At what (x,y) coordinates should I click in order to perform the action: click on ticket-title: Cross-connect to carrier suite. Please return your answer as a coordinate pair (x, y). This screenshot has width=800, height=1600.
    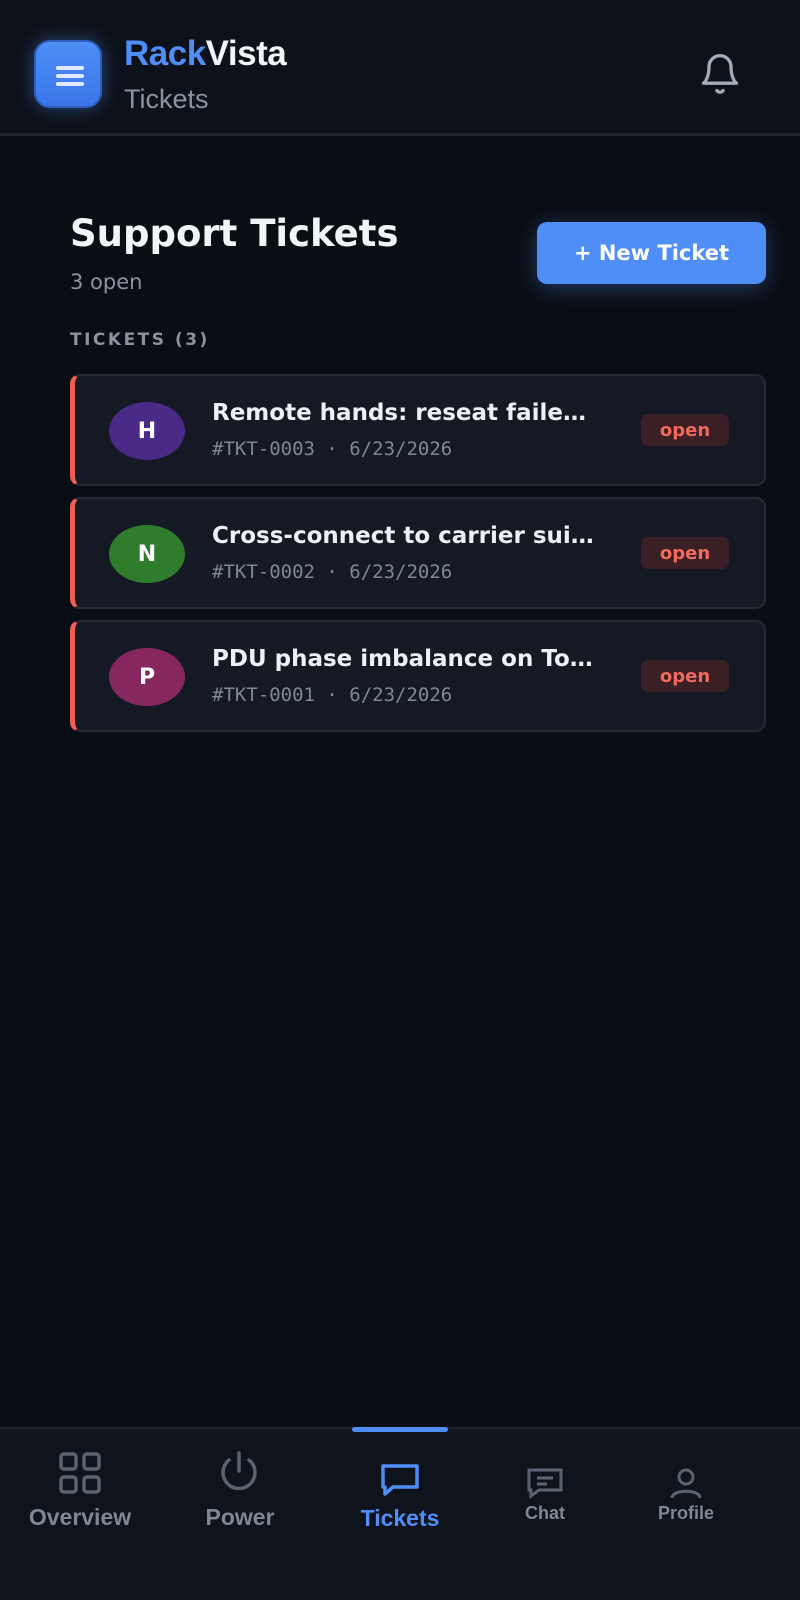
    Looking at the image, I should click on (404, 536).